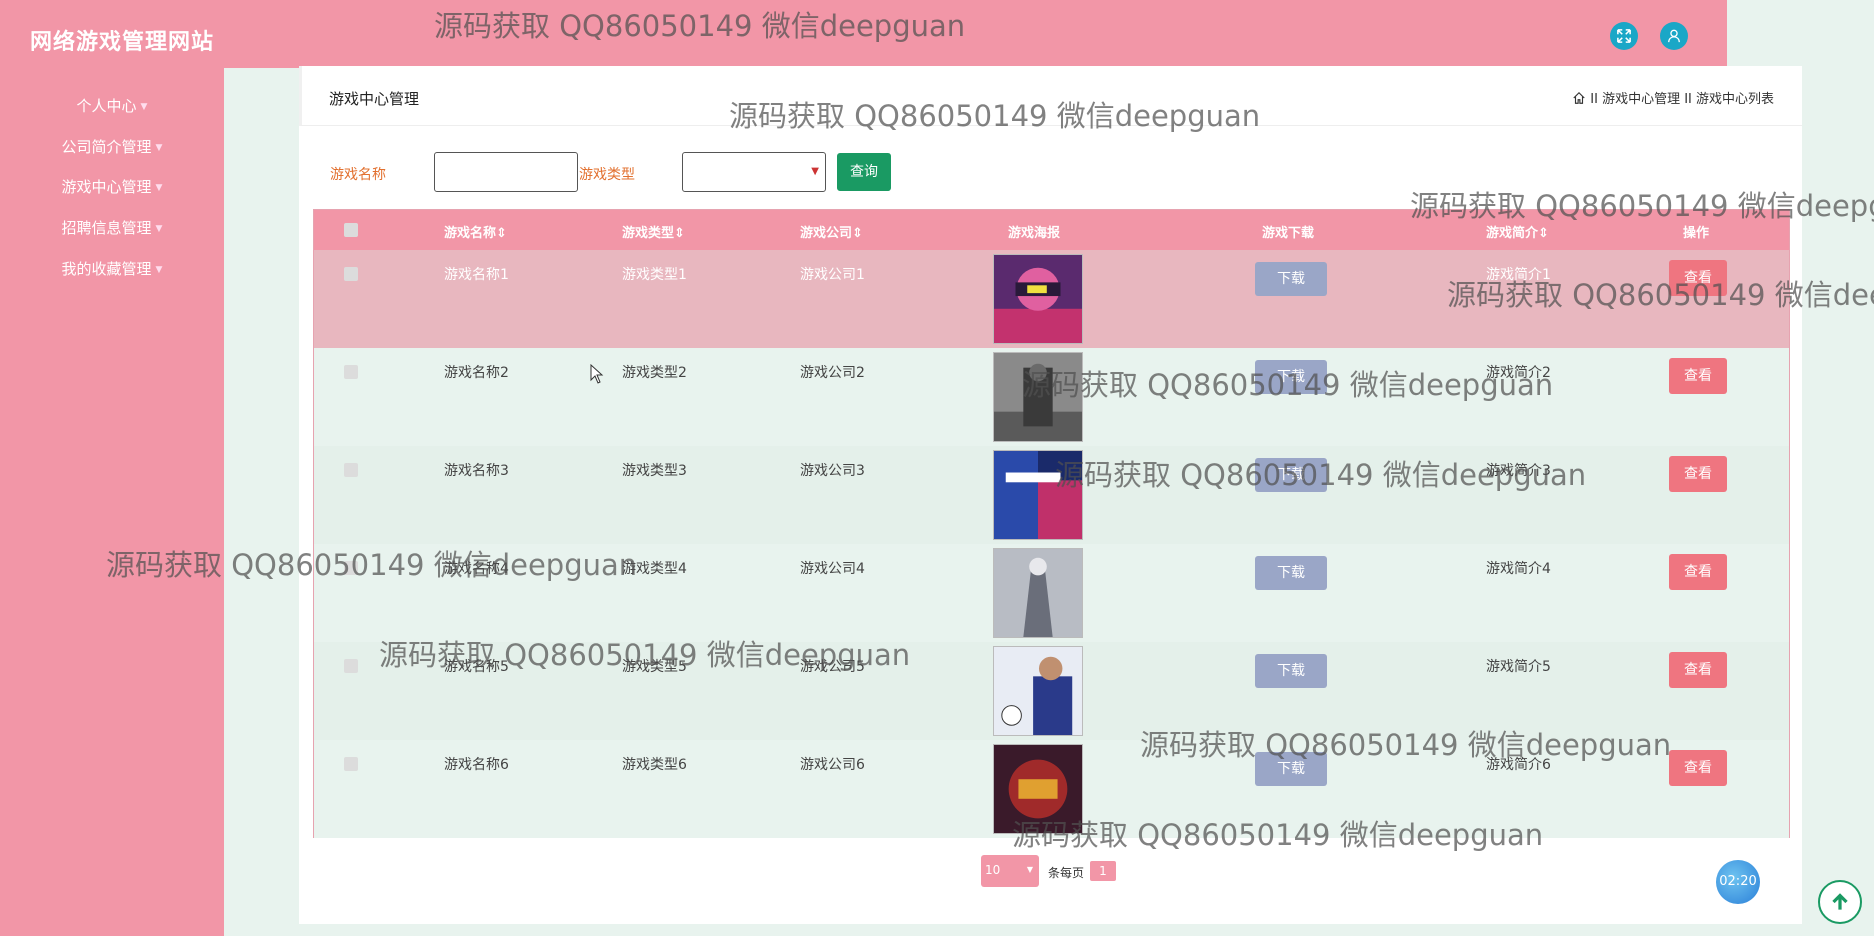 Image resolution: width=1874 pixels, height=936 pixels. I want to click on column-header-name: 游戏名称⇕, so click(475, 231).